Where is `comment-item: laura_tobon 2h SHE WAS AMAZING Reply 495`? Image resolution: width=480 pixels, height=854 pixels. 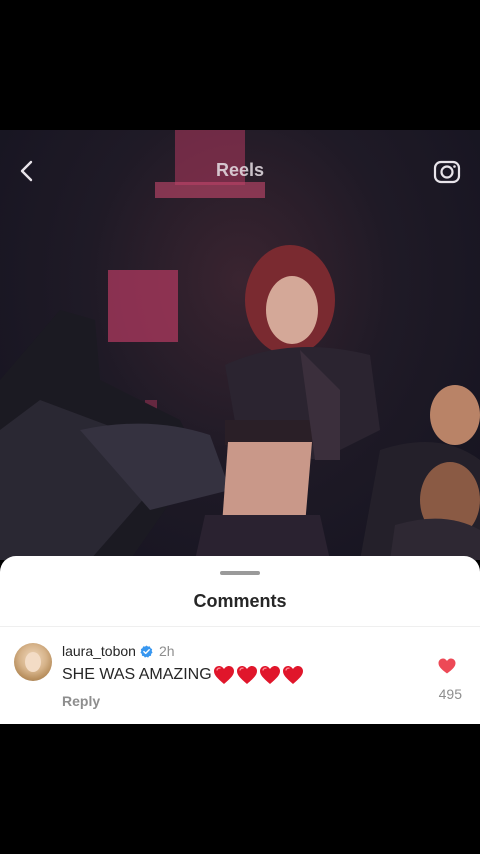 comment-item: laura_tobon 2h SHE WAS AMAZING Reply 495 is located at coordinates (240, 679).